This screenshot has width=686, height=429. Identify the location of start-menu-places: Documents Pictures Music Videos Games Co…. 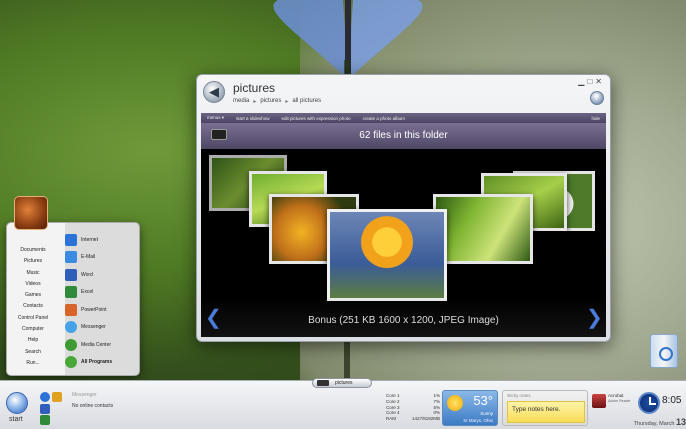
(33, 307).